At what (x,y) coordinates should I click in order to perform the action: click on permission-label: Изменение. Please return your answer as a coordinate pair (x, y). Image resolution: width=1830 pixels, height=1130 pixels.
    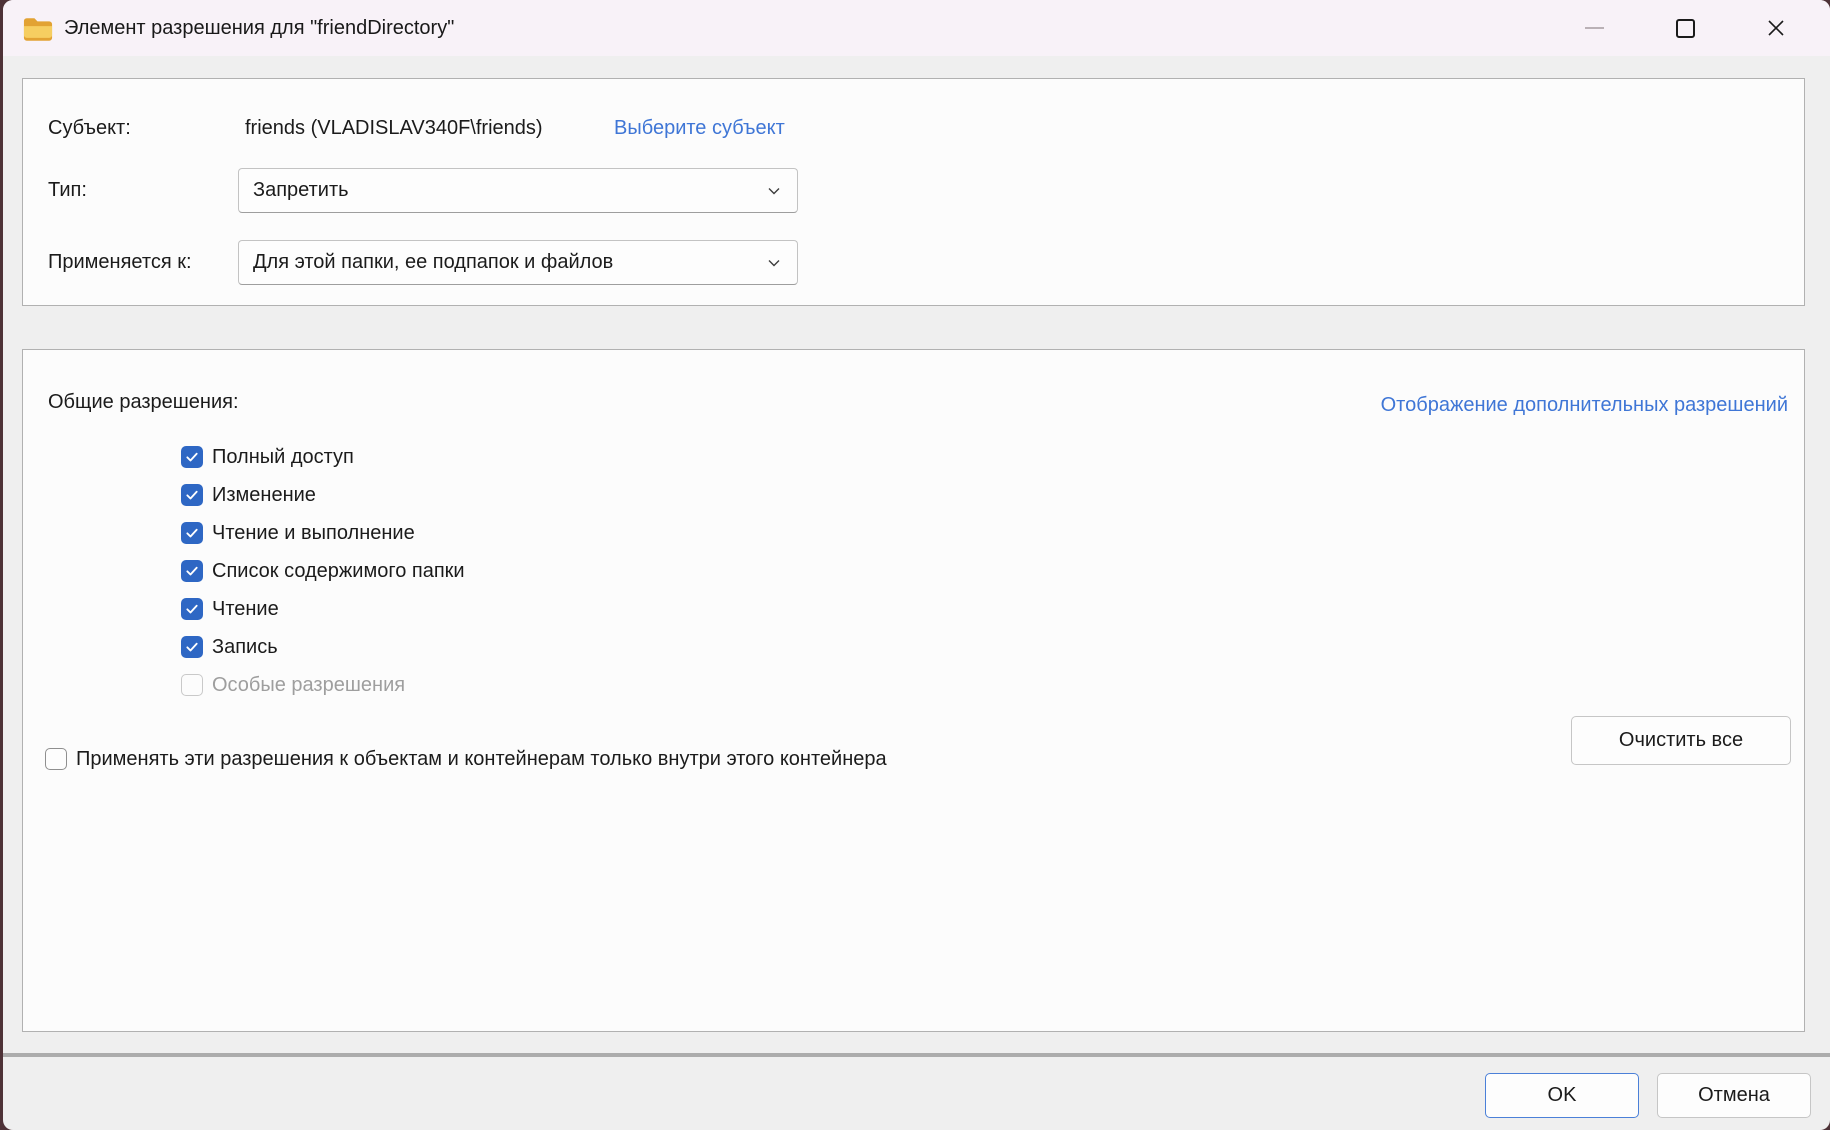
    Looking at the image, I should click on (264, 494).